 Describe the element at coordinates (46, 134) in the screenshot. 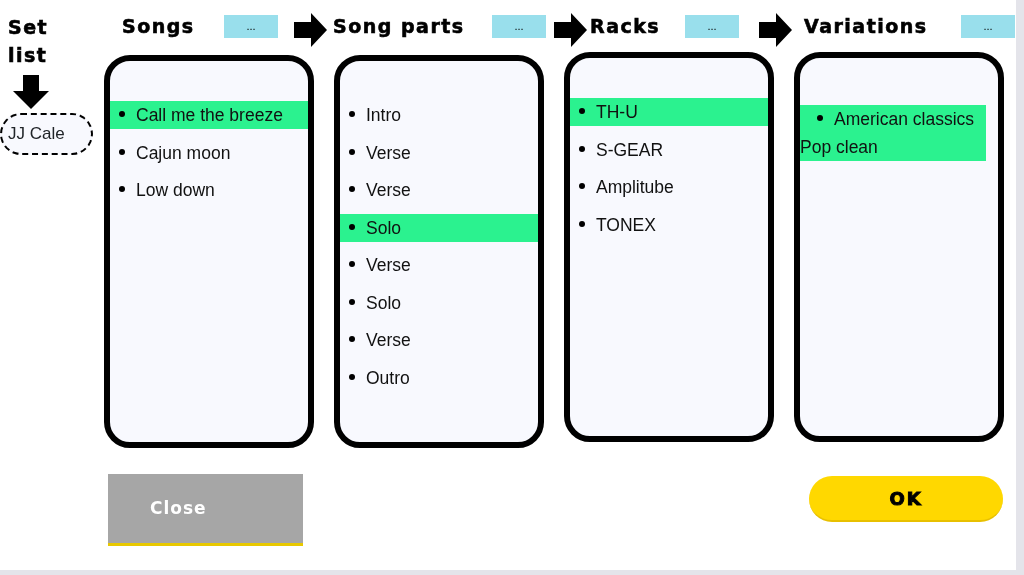

I see `artist-chip: JJ Cale` at that location.